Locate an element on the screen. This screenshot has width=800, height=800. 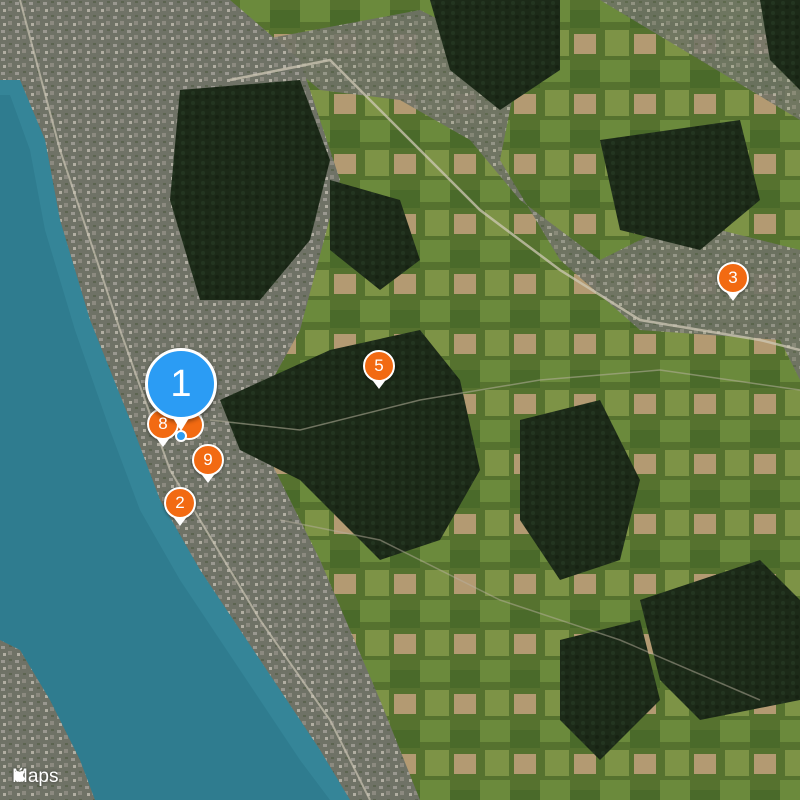
maps-attribution: Maps is located at coordinates (35, 777).